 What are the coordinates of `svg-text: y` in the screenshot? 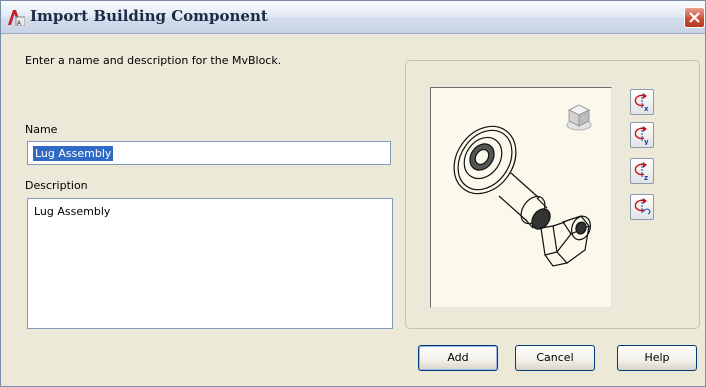 It's located at (646, 141).